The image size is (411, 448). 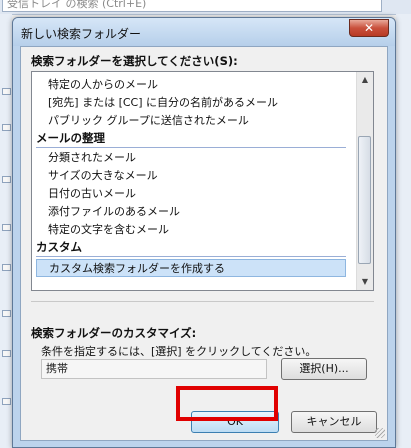 I want to click on close-icon: ✕, so click(x=369, y=28).